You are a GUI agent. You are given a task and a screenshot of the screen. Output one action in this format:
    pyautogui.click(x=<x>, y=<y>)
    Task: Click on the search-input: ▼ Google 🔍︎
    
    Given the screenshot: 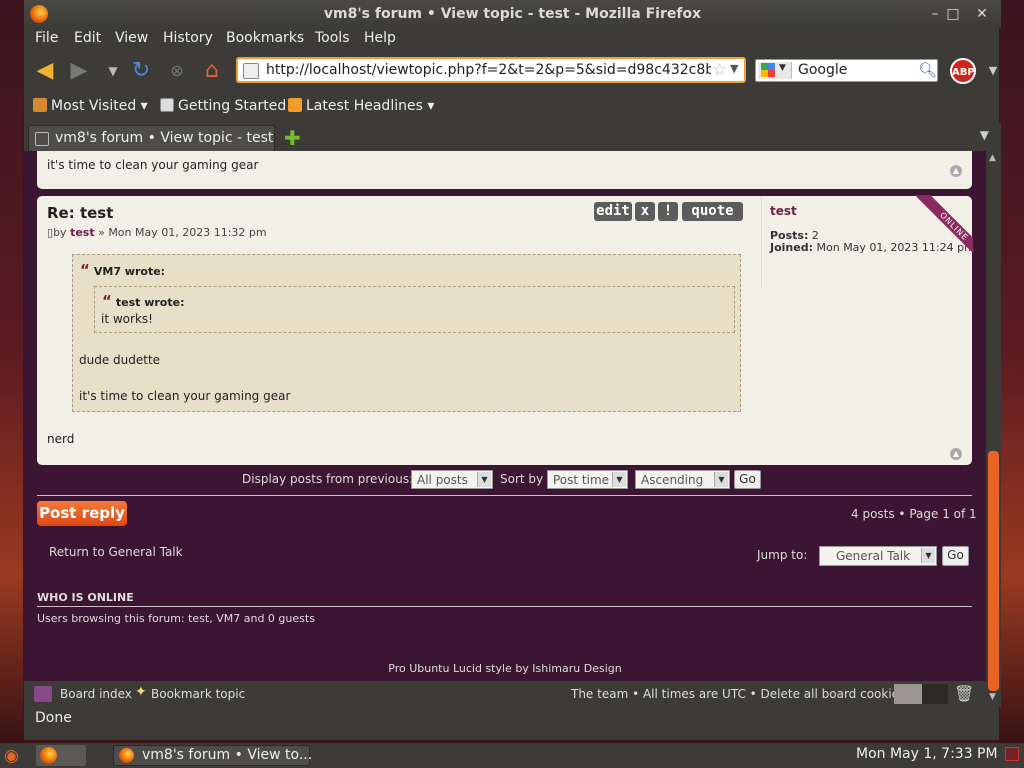 What is the action you would take?
    pyautogui.click(x=846, y=70)
    